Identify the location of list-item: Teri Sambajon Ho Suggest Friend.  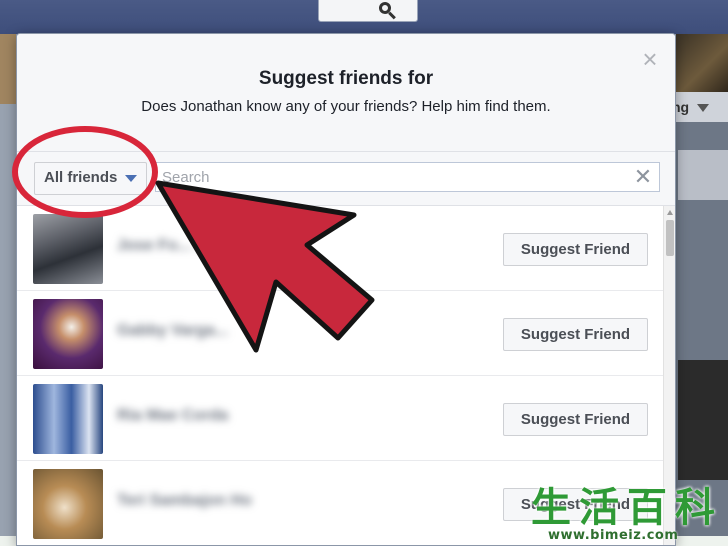
(340, 503).